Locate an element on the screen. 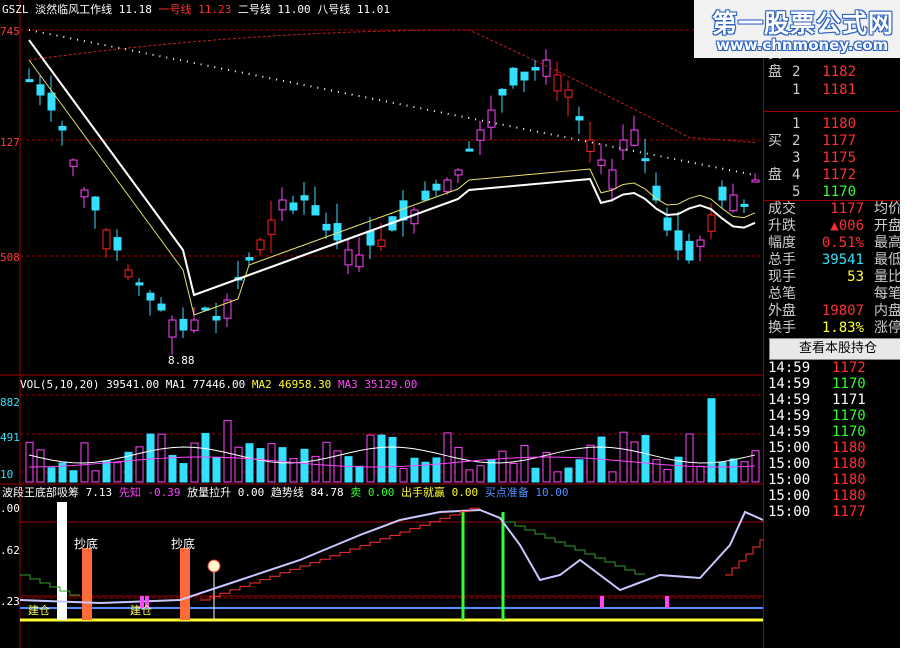 This screenshot has width=915, height=661. quote-value: 1177 is located at coordinates (847, 209).